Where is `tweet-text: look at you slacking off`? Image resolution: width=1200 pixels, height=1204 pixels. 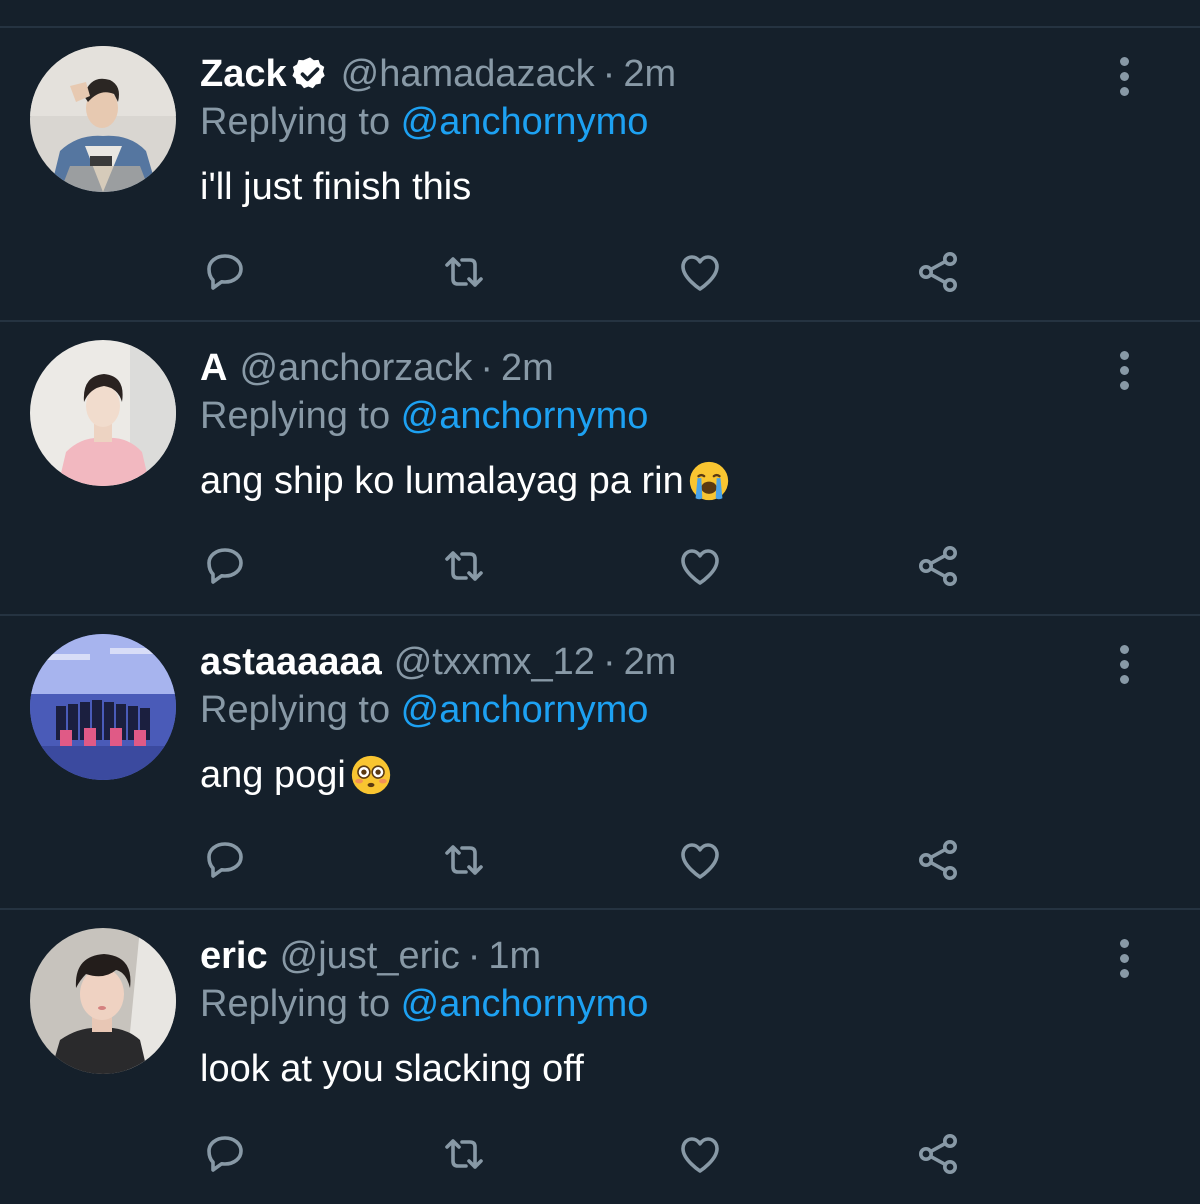
tweet-text: look at you slacking off is located at coordinates (392, 1069).